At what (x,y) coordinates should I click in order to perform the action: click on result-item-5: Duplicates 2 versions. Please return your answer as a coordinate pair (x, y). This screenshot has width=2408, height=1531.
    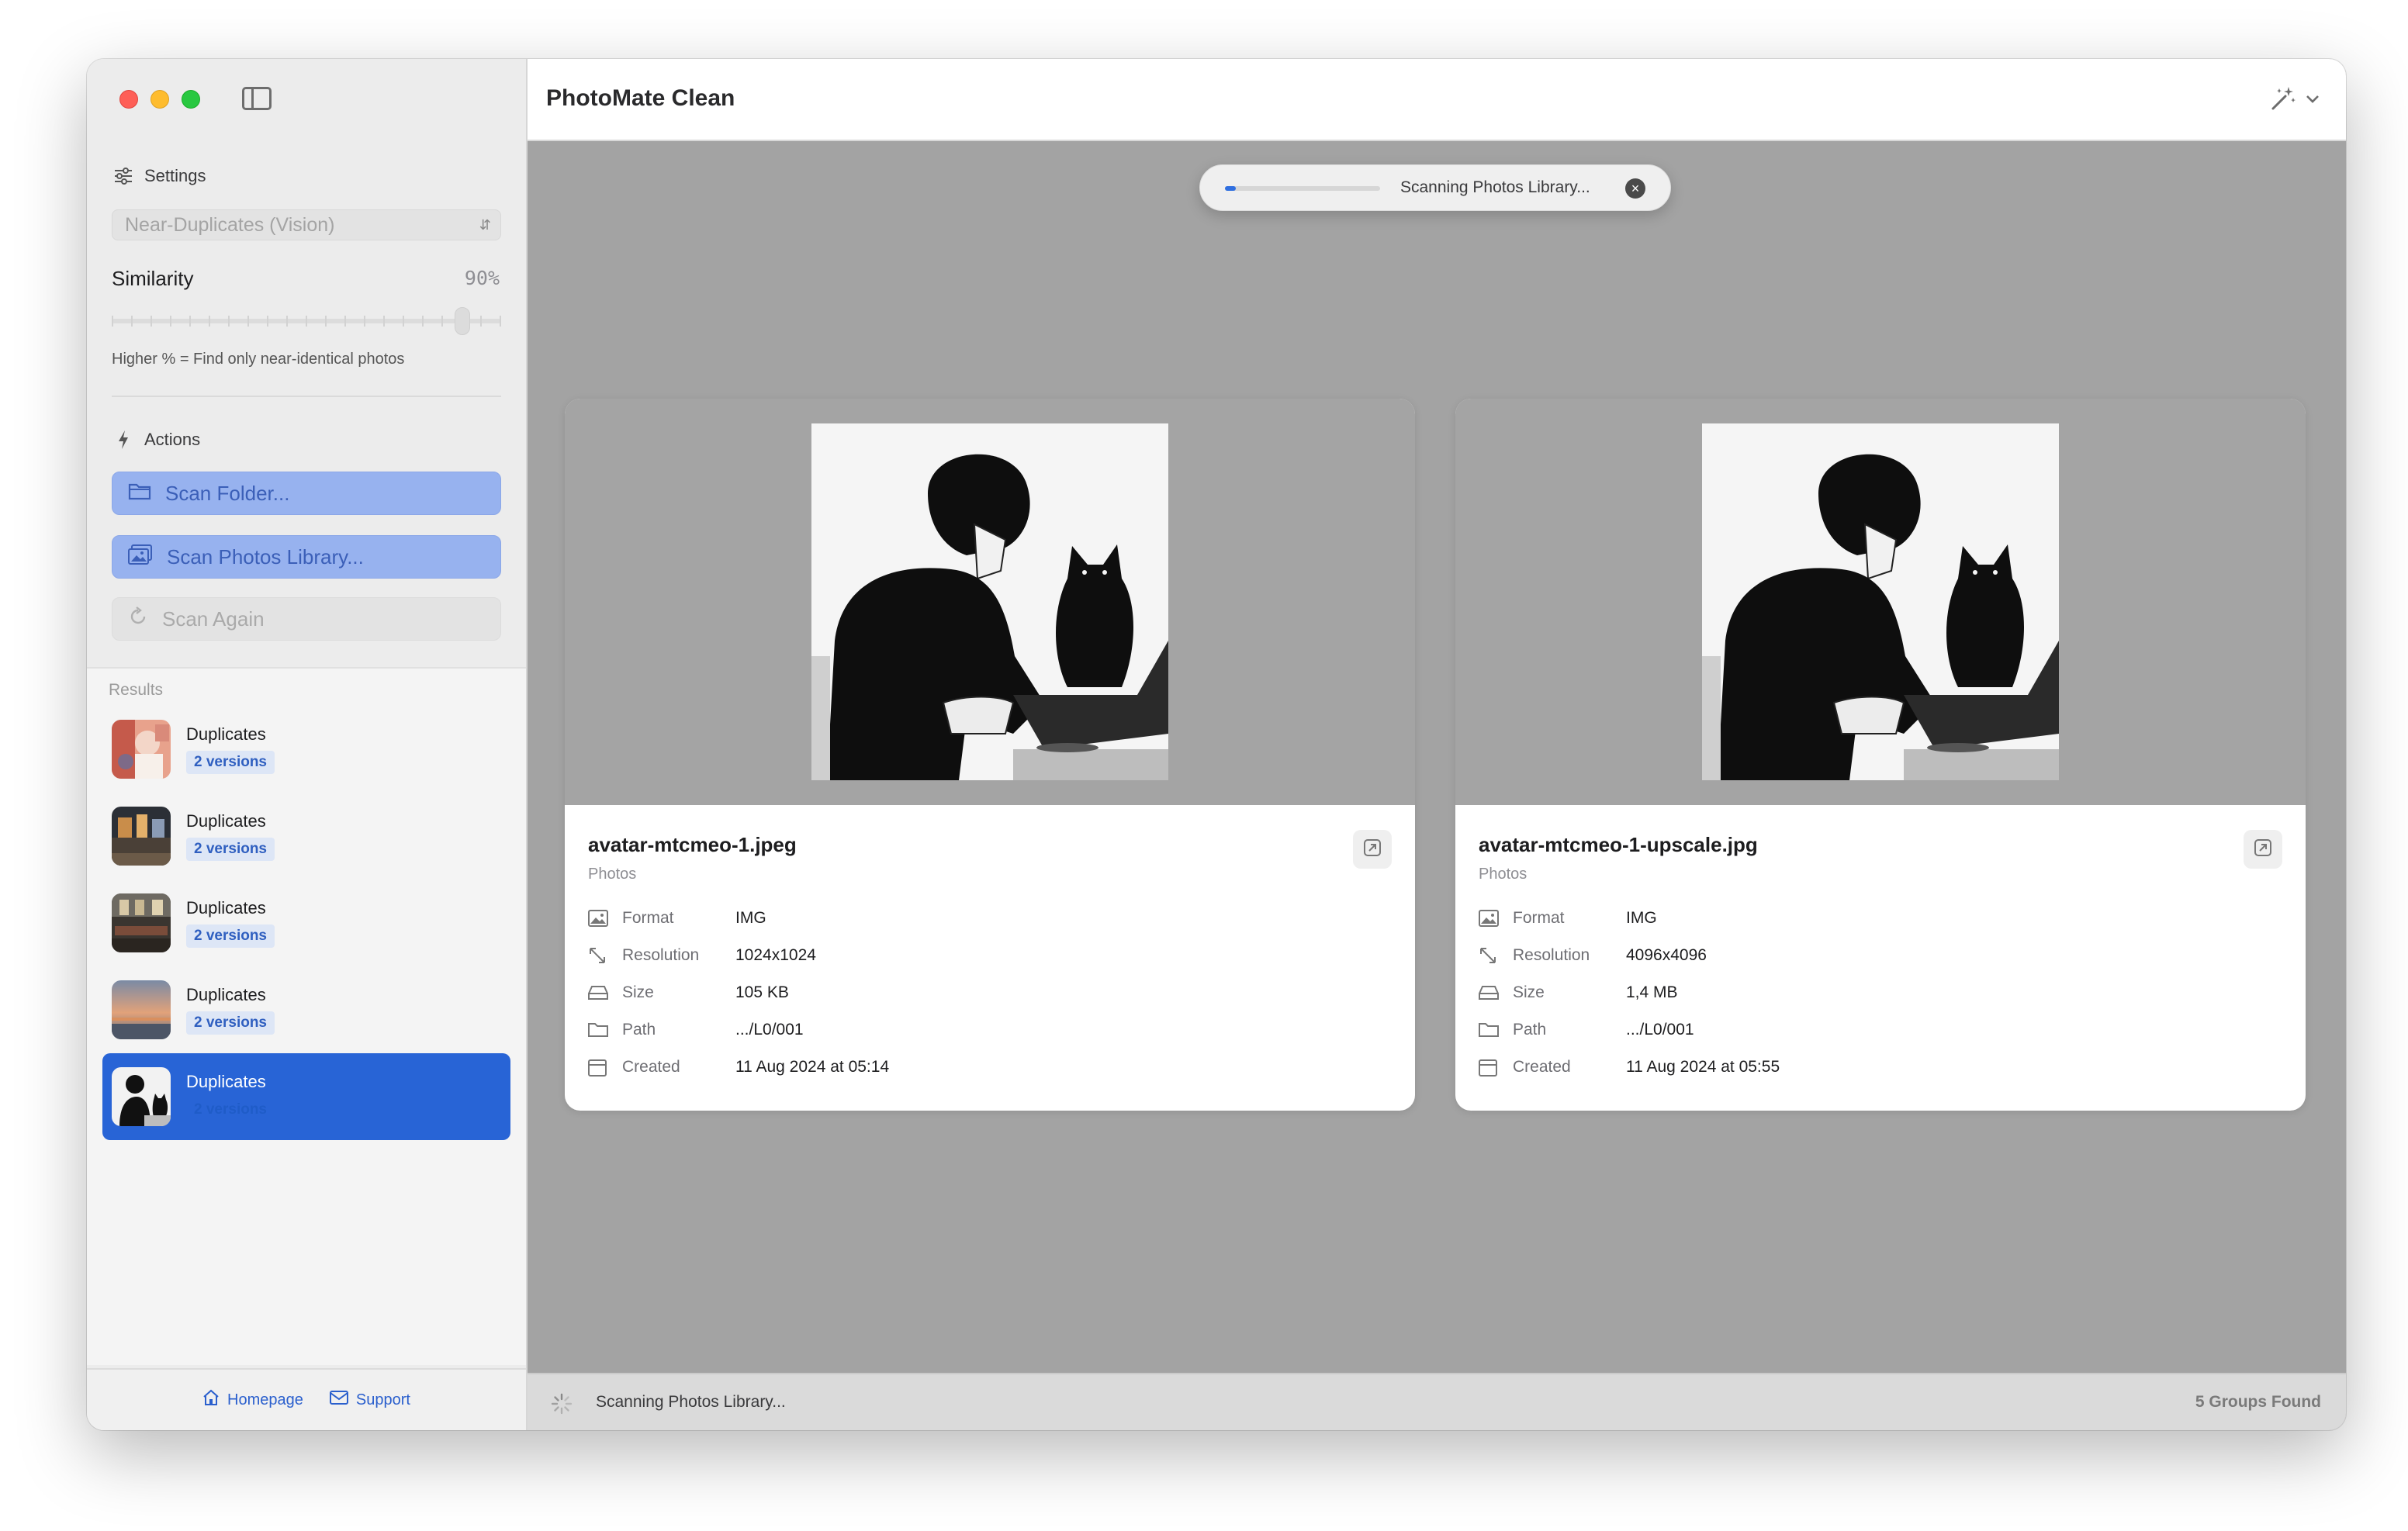
    Looking at the image, I should click on (306, 1096).